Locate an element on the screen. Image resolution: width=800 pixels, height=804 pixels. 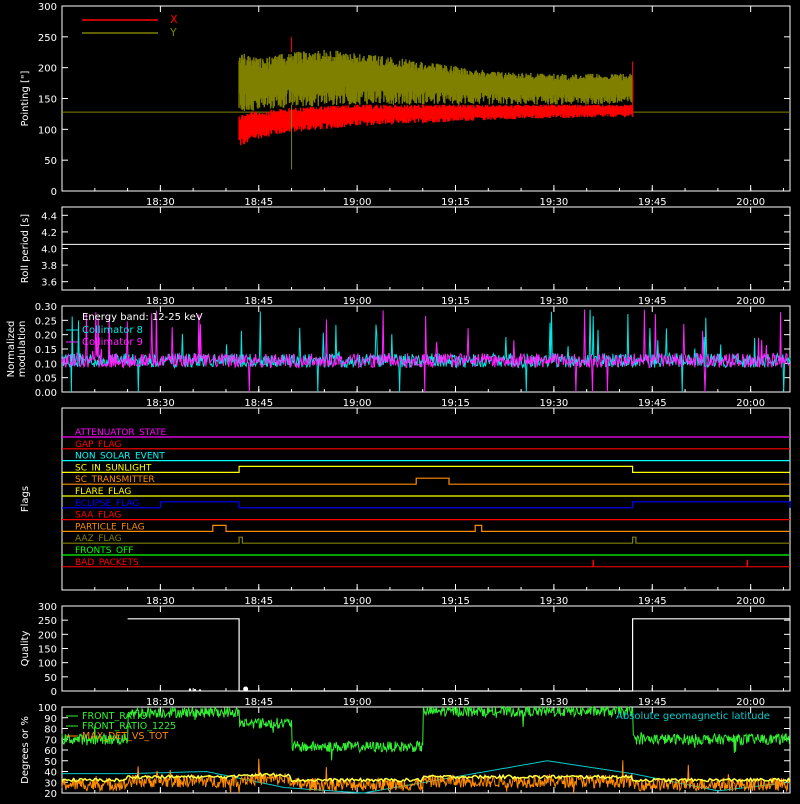
y-tick-label: 0.30 is located at coordinates (46, 307).